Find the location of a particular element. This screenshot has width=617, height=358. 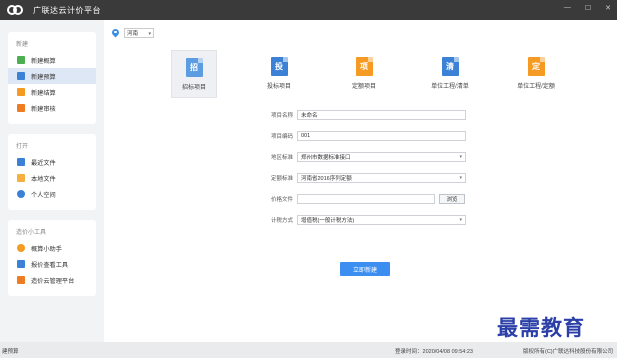

tile-glyph: 清 is located at coordinates (450, 66).